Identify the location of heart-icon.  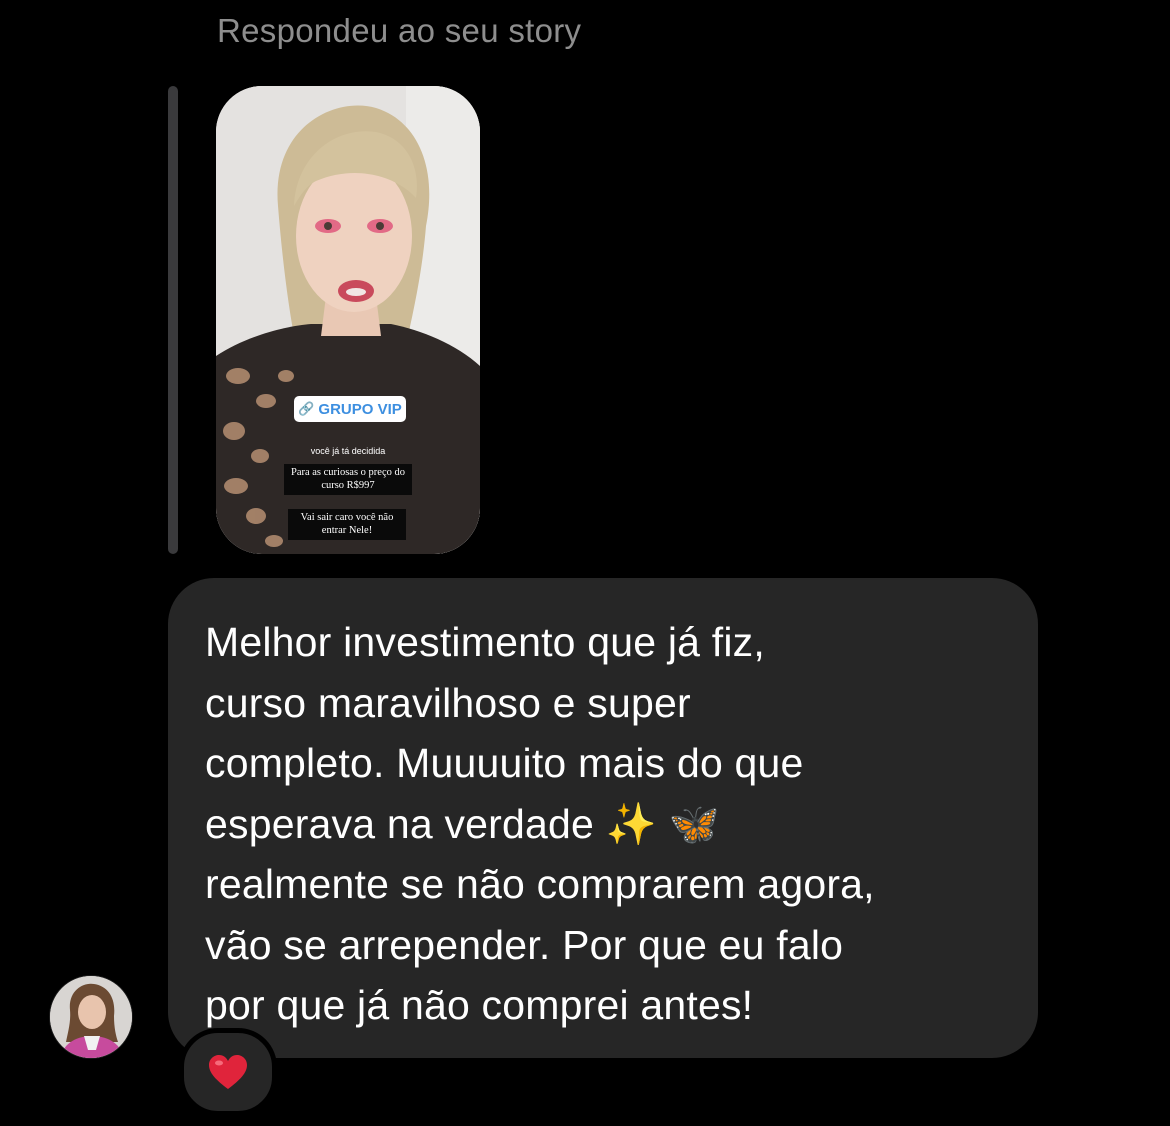
(228, 1072).